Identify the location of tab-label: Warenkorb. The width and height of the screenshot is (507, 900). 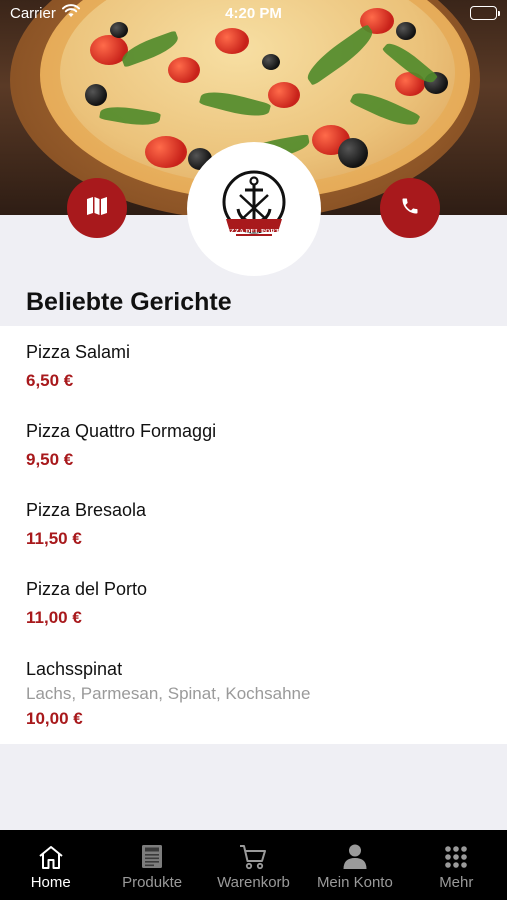
(253, 882).